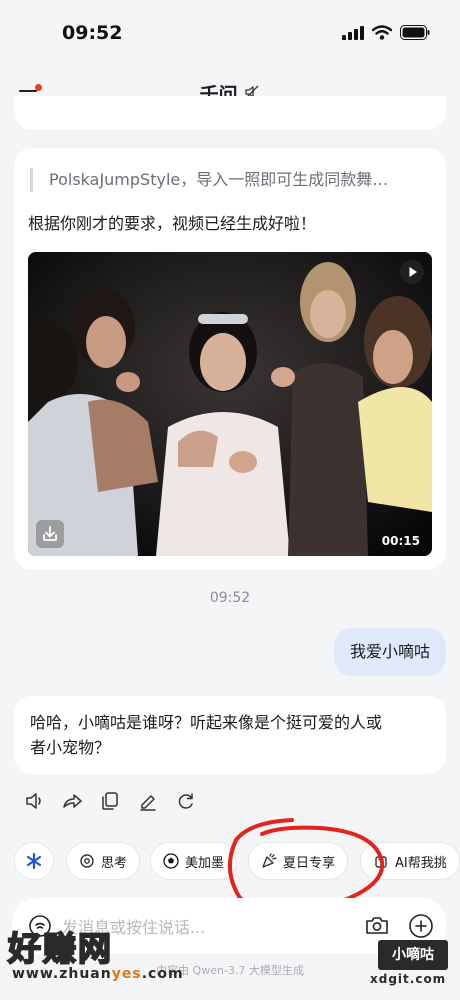  I want to click on soccer-ball-icon, so click(171, 861).